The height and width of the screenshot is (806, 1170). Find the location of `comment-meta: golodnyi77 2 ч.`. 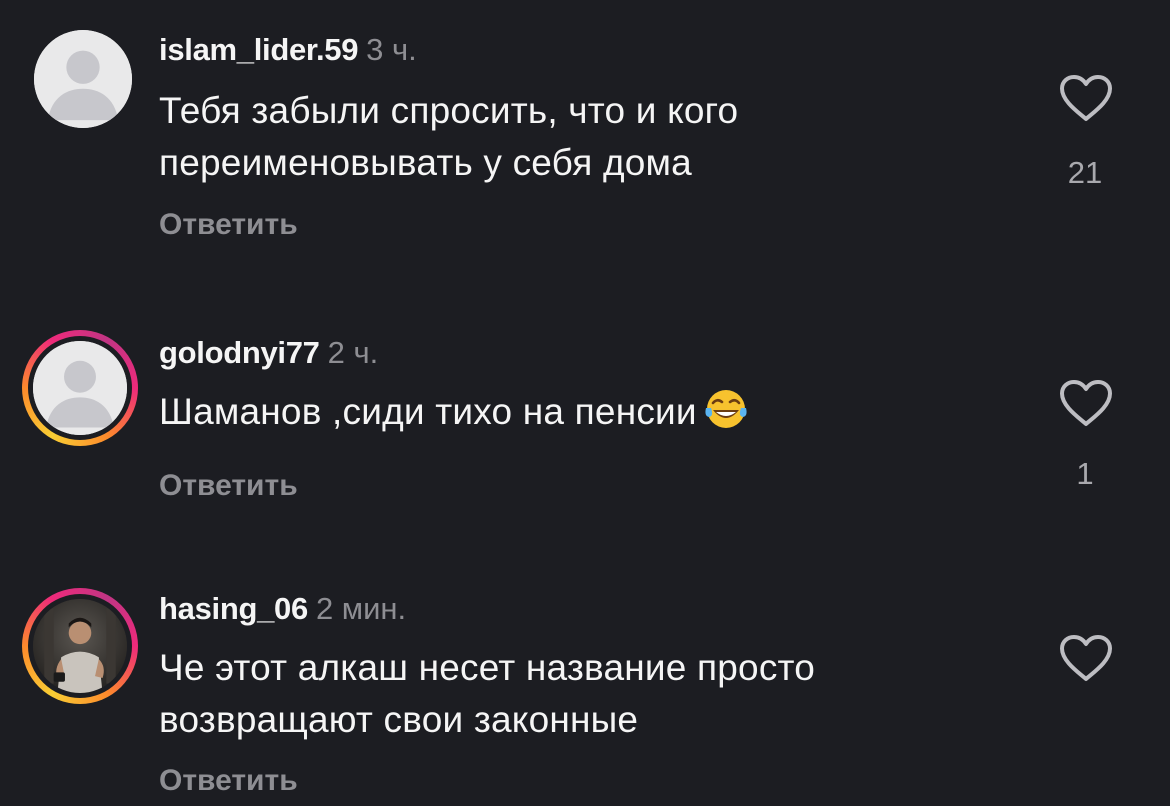

comment-meta: golodnyi77 2 ч. is located at coordinates (268, 353).